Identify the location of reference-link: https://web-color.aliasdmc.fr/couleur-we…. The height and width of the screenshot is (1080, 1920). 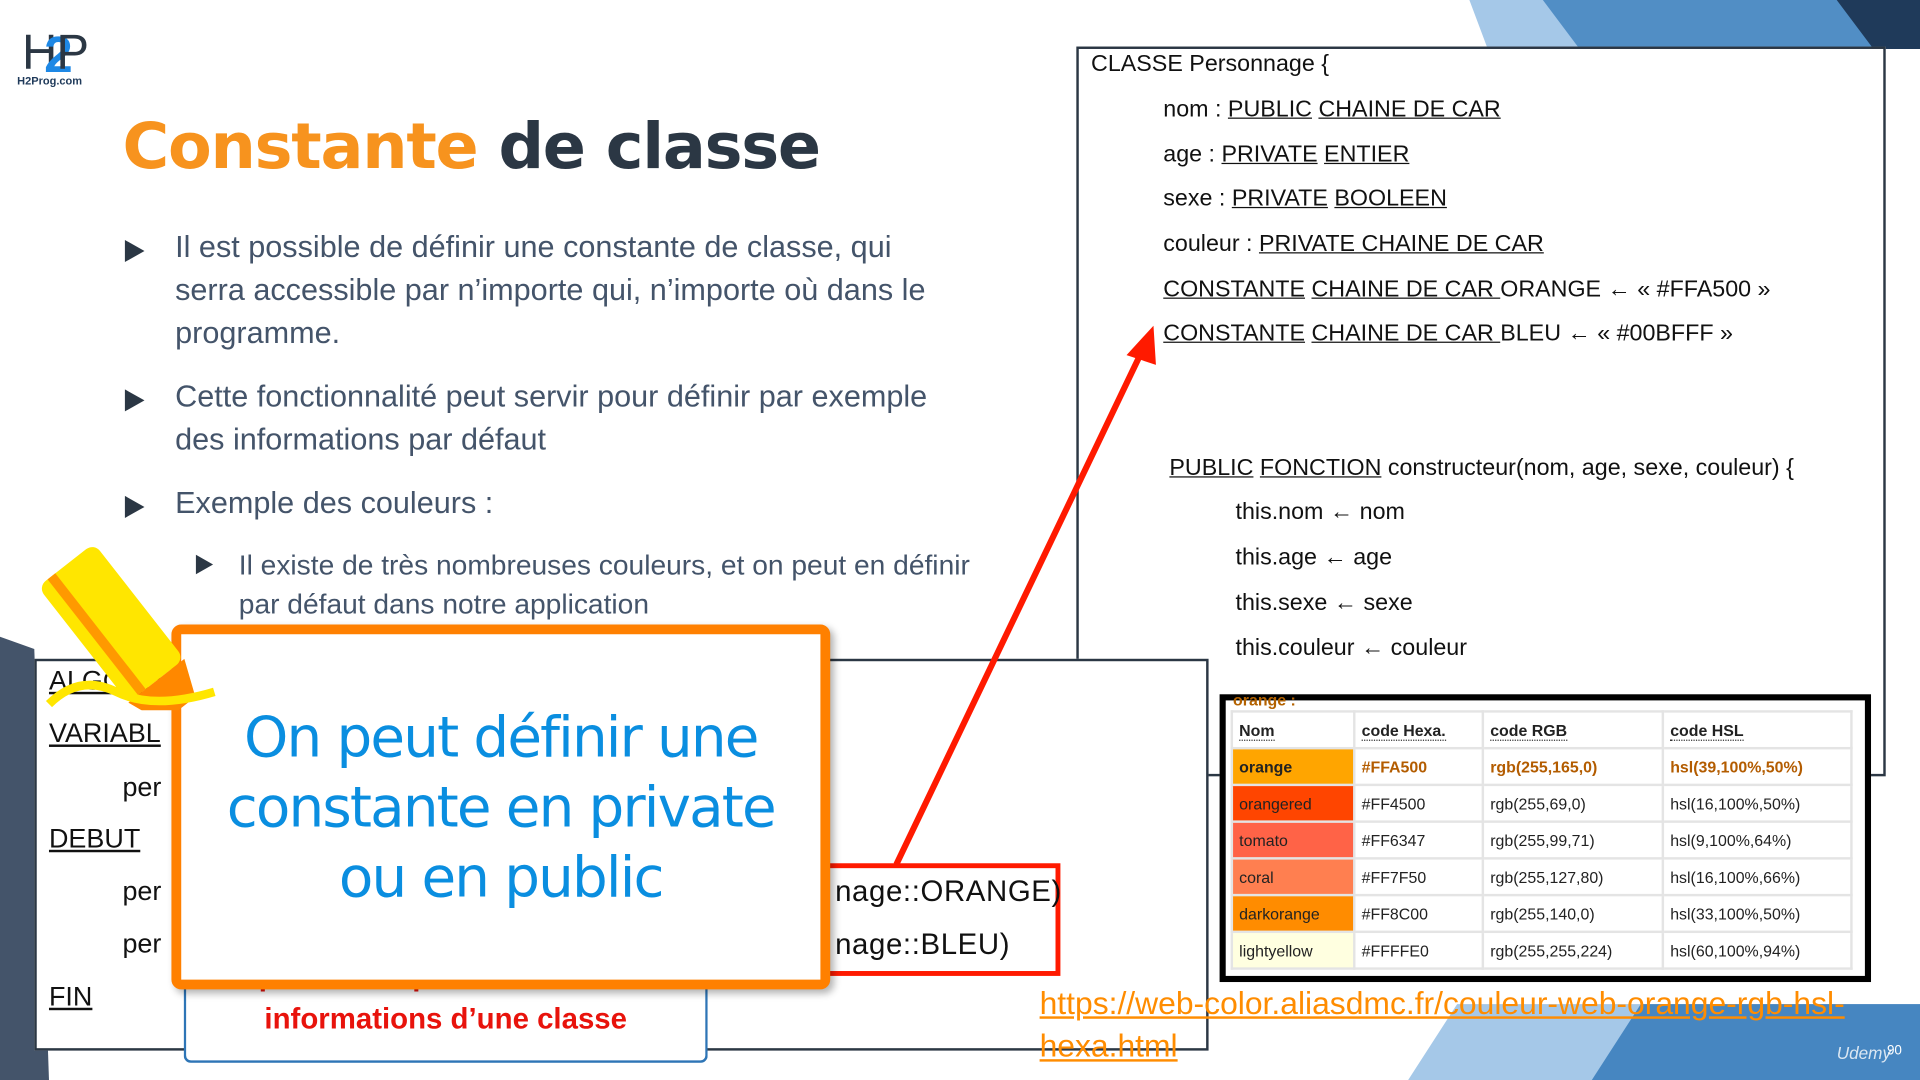
(1442, 1025).